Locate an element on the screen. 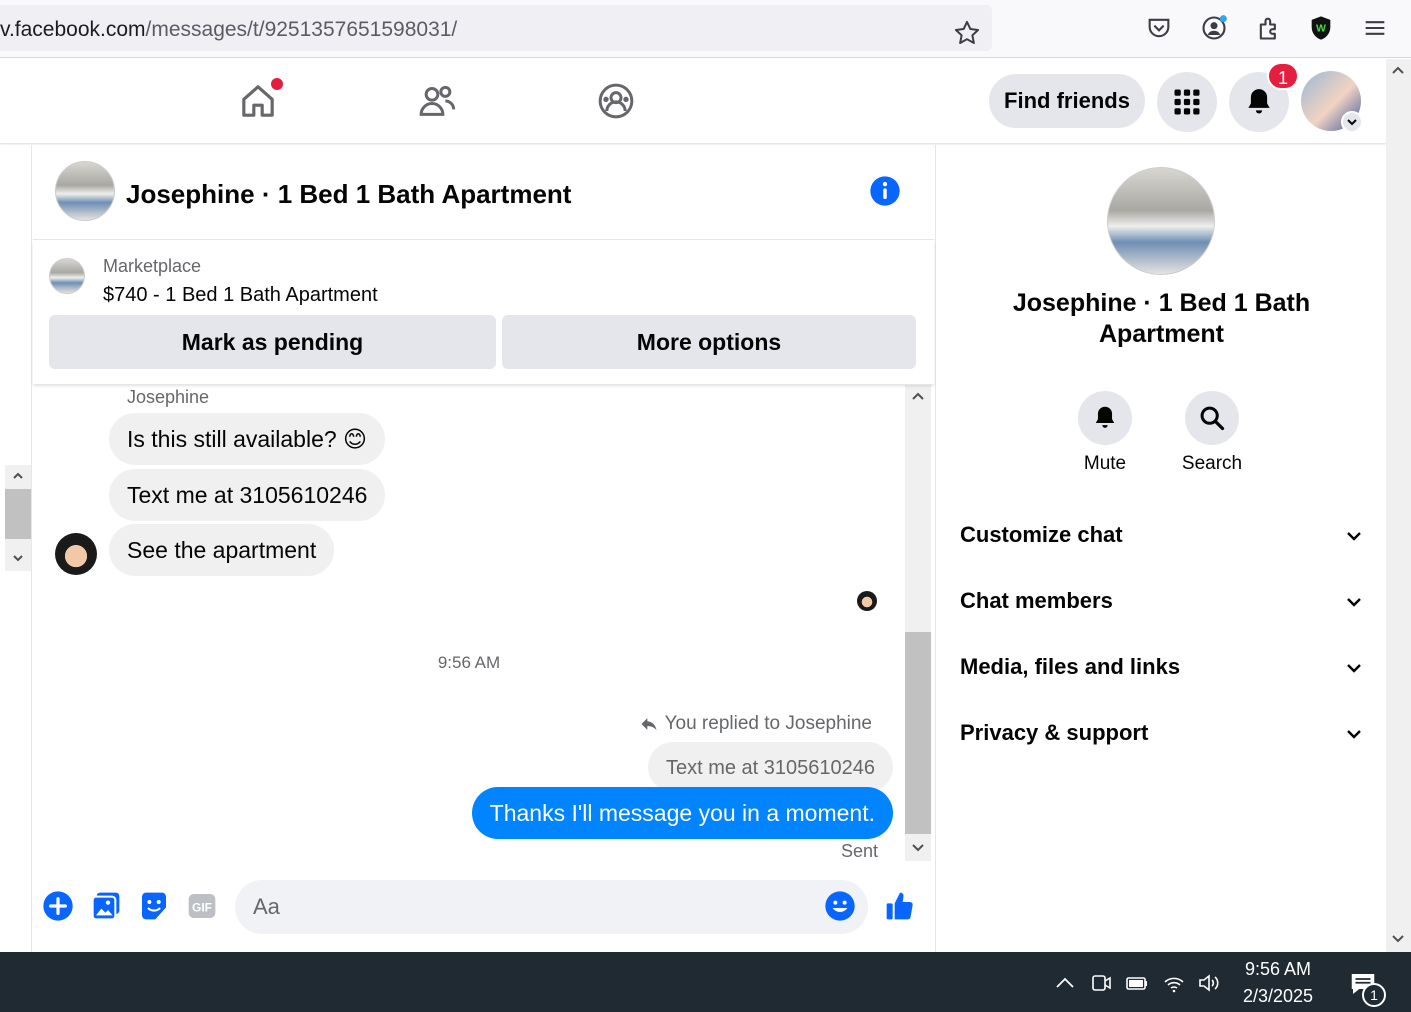 The width and height of the screenshot is (1411, 1012). section-label: Chat members is located at coordinates (1036, 600).